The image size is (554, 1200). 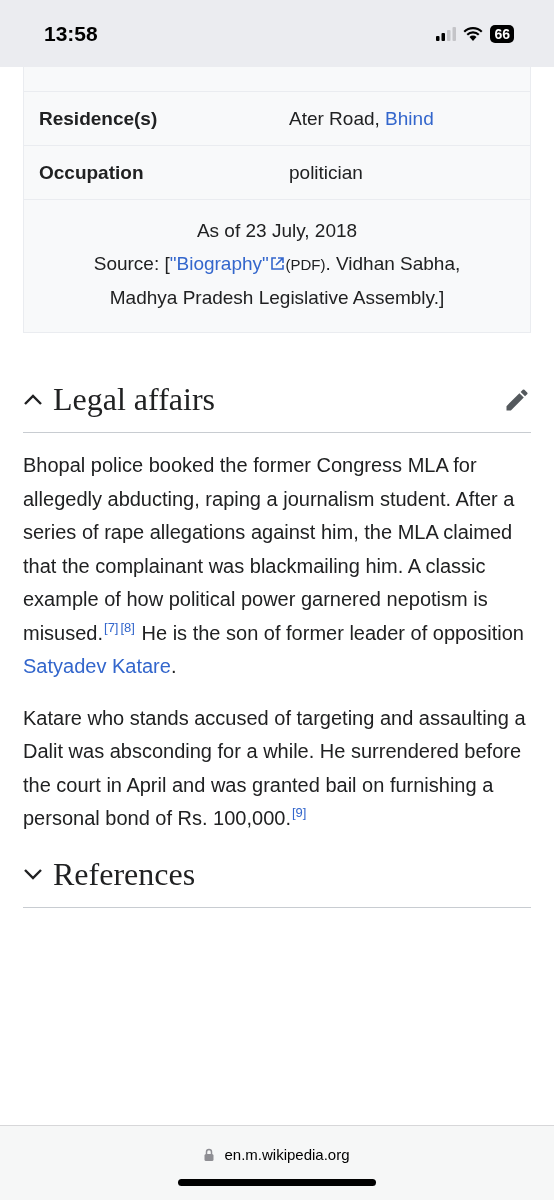 I want to click on lock-icon, so click(x=209, y=1154).